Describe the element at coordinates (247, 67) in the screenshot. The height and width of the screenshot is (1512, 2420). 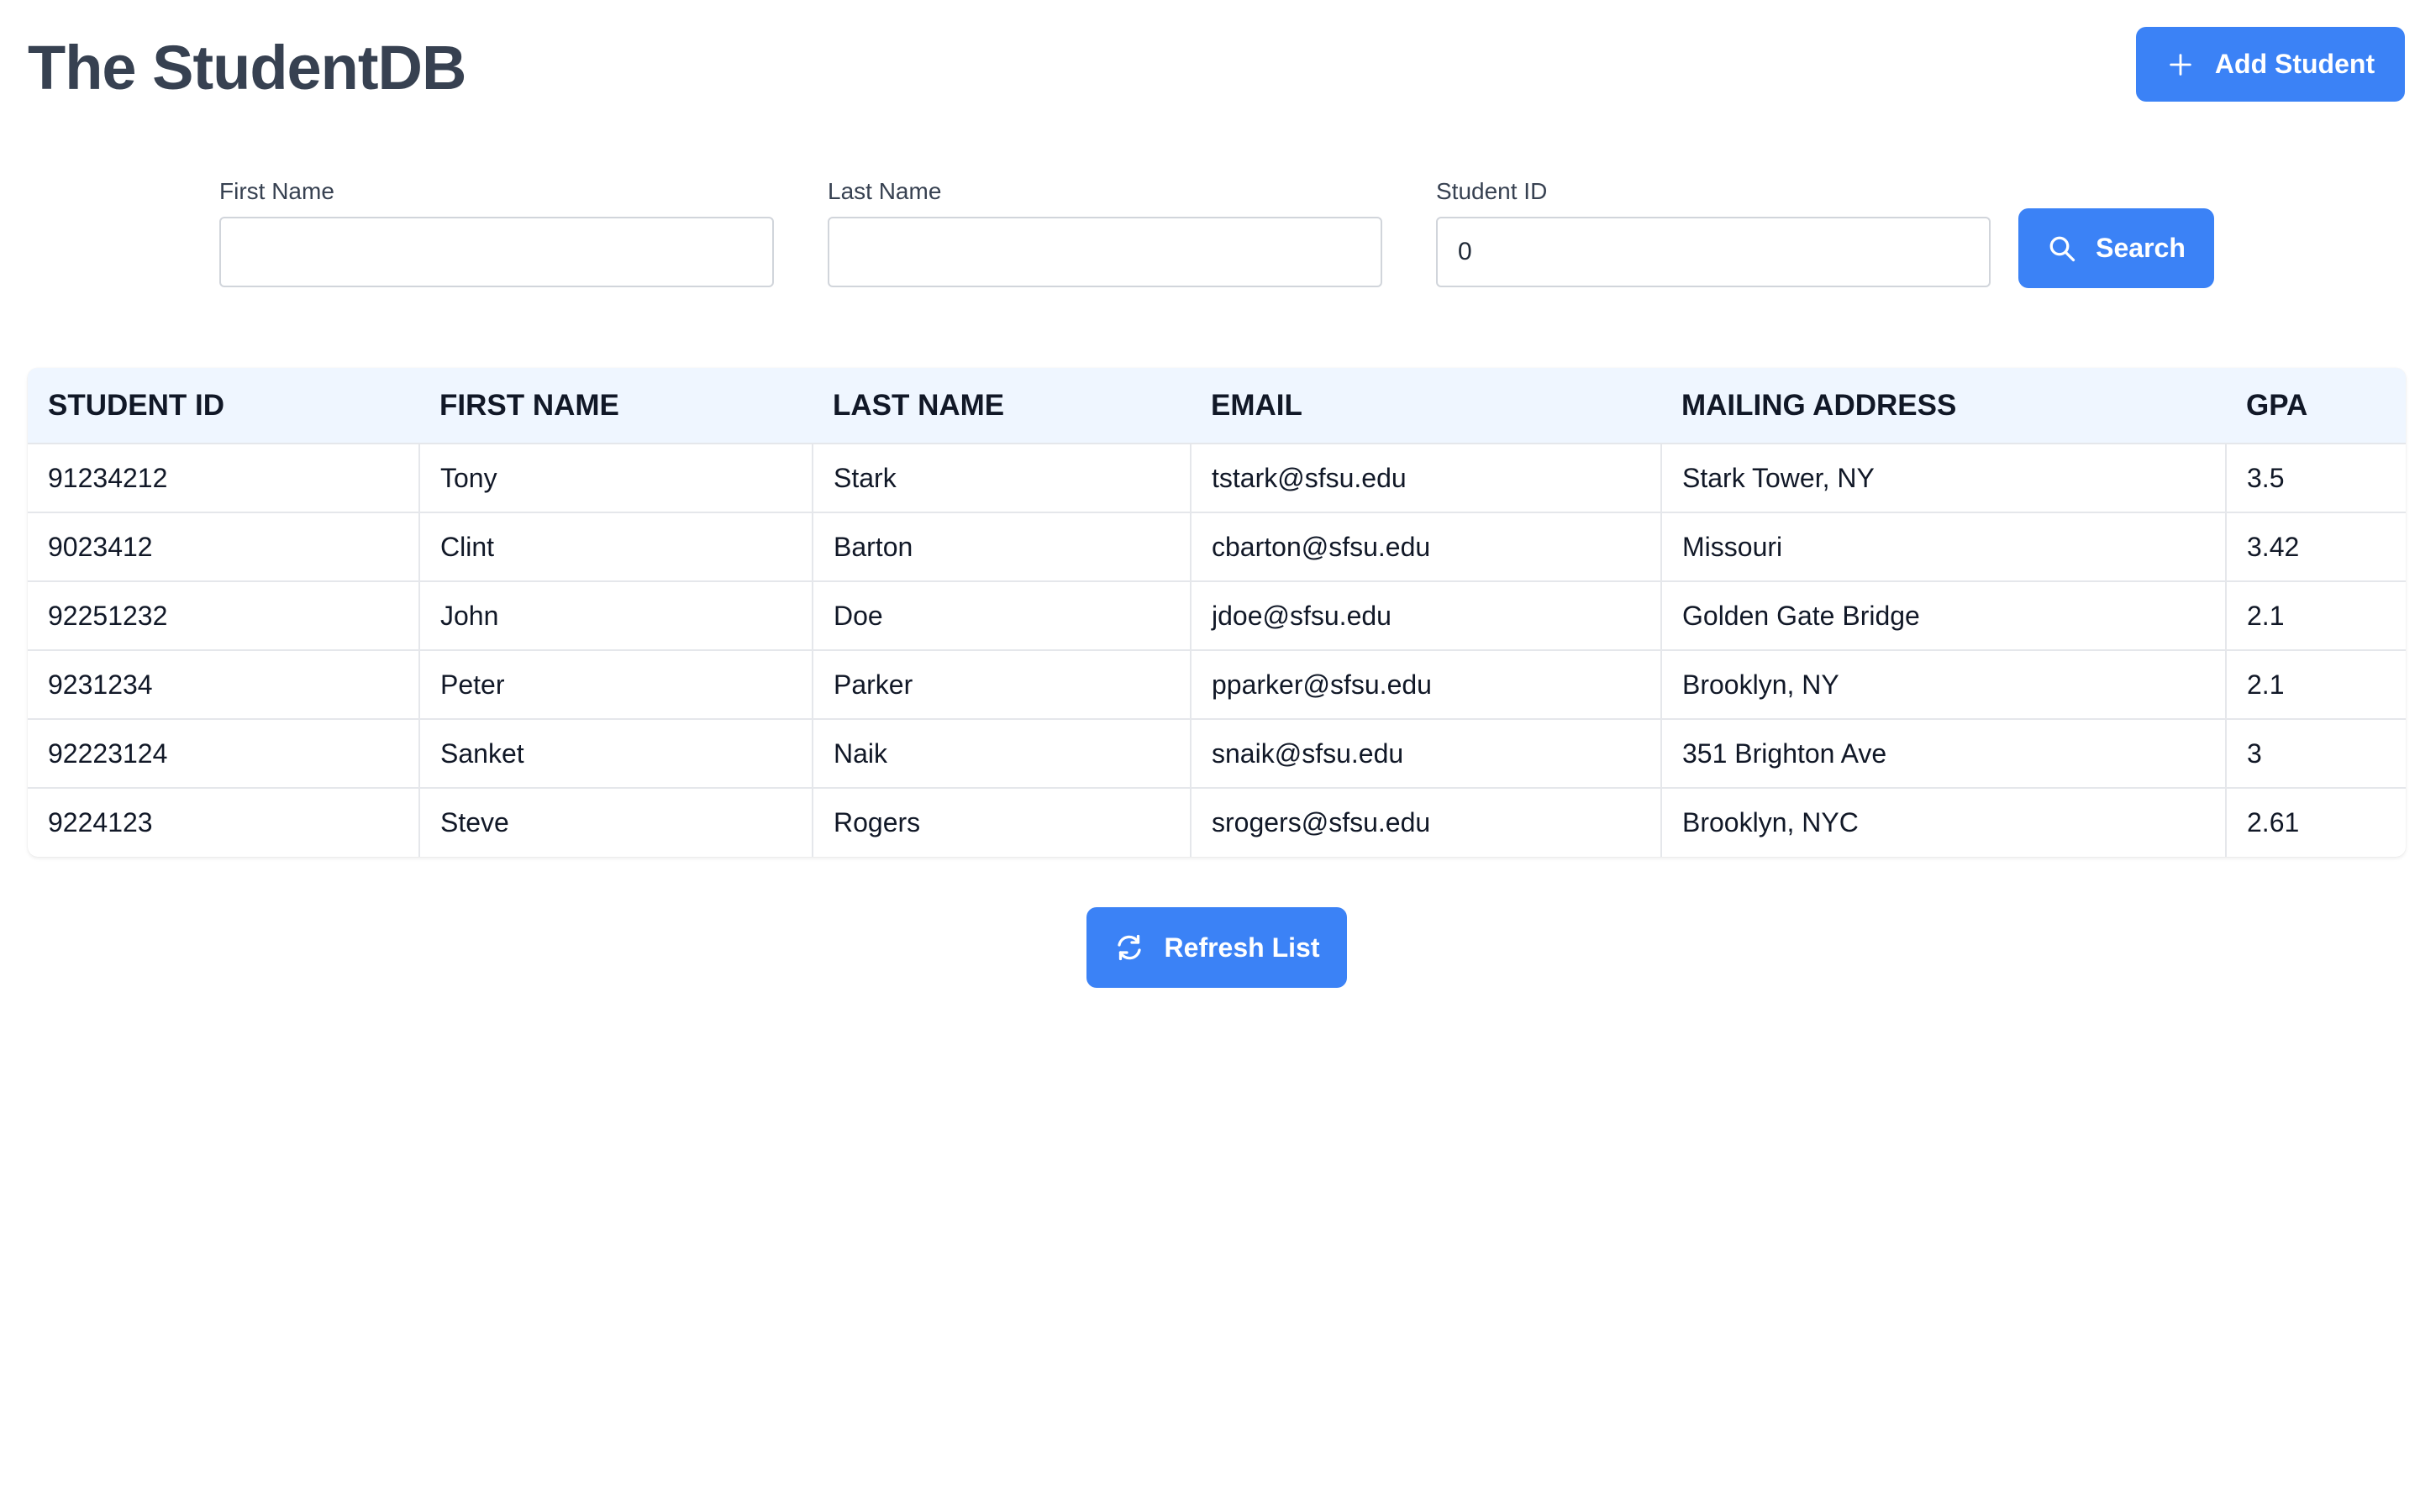
I see `page-title: The StudentDB` at that location.